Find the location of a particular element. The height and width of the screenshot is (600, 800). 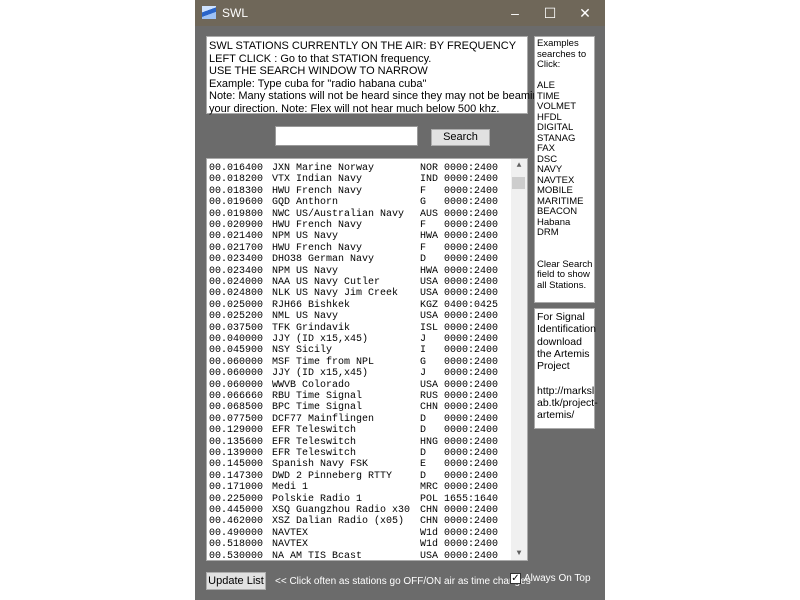

search-input is located at coordinates (346, 136).